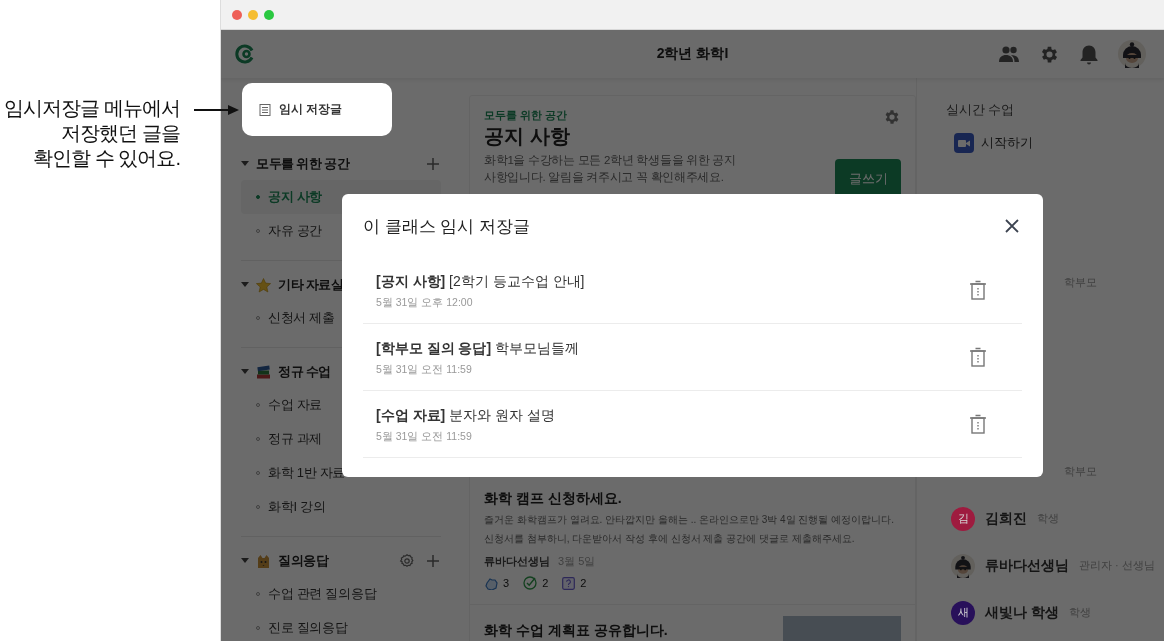 This screenshot has height=641, width=1164. What do you see at coordinates (341, 626) in the screenshot?
I see `sidebar-item: 진로 질의응답` at bounding box center [341, 626].